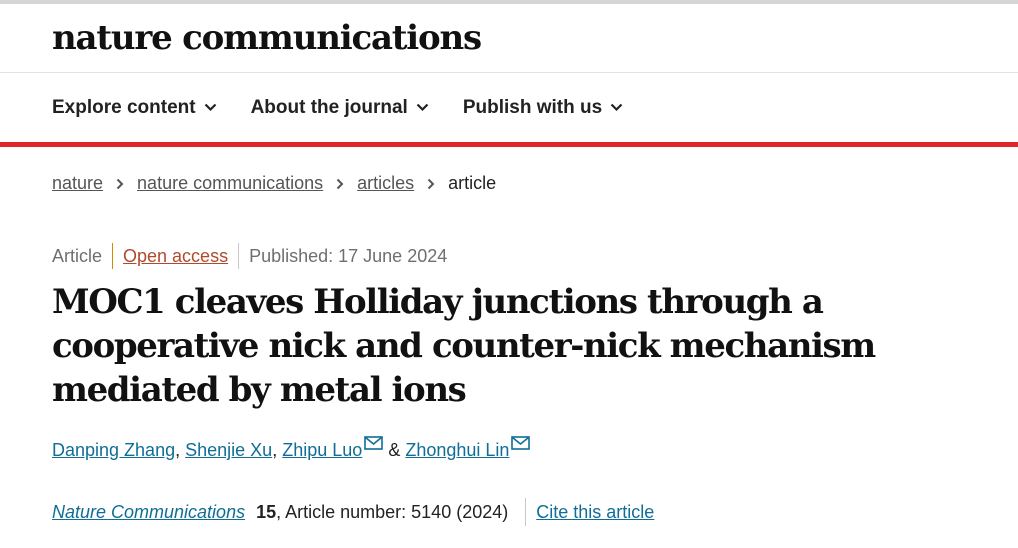  What do you see at coordinates (532, 107) in the screenshot?
I see `nav-label: Publish with us` at bounding box center [532, 107].